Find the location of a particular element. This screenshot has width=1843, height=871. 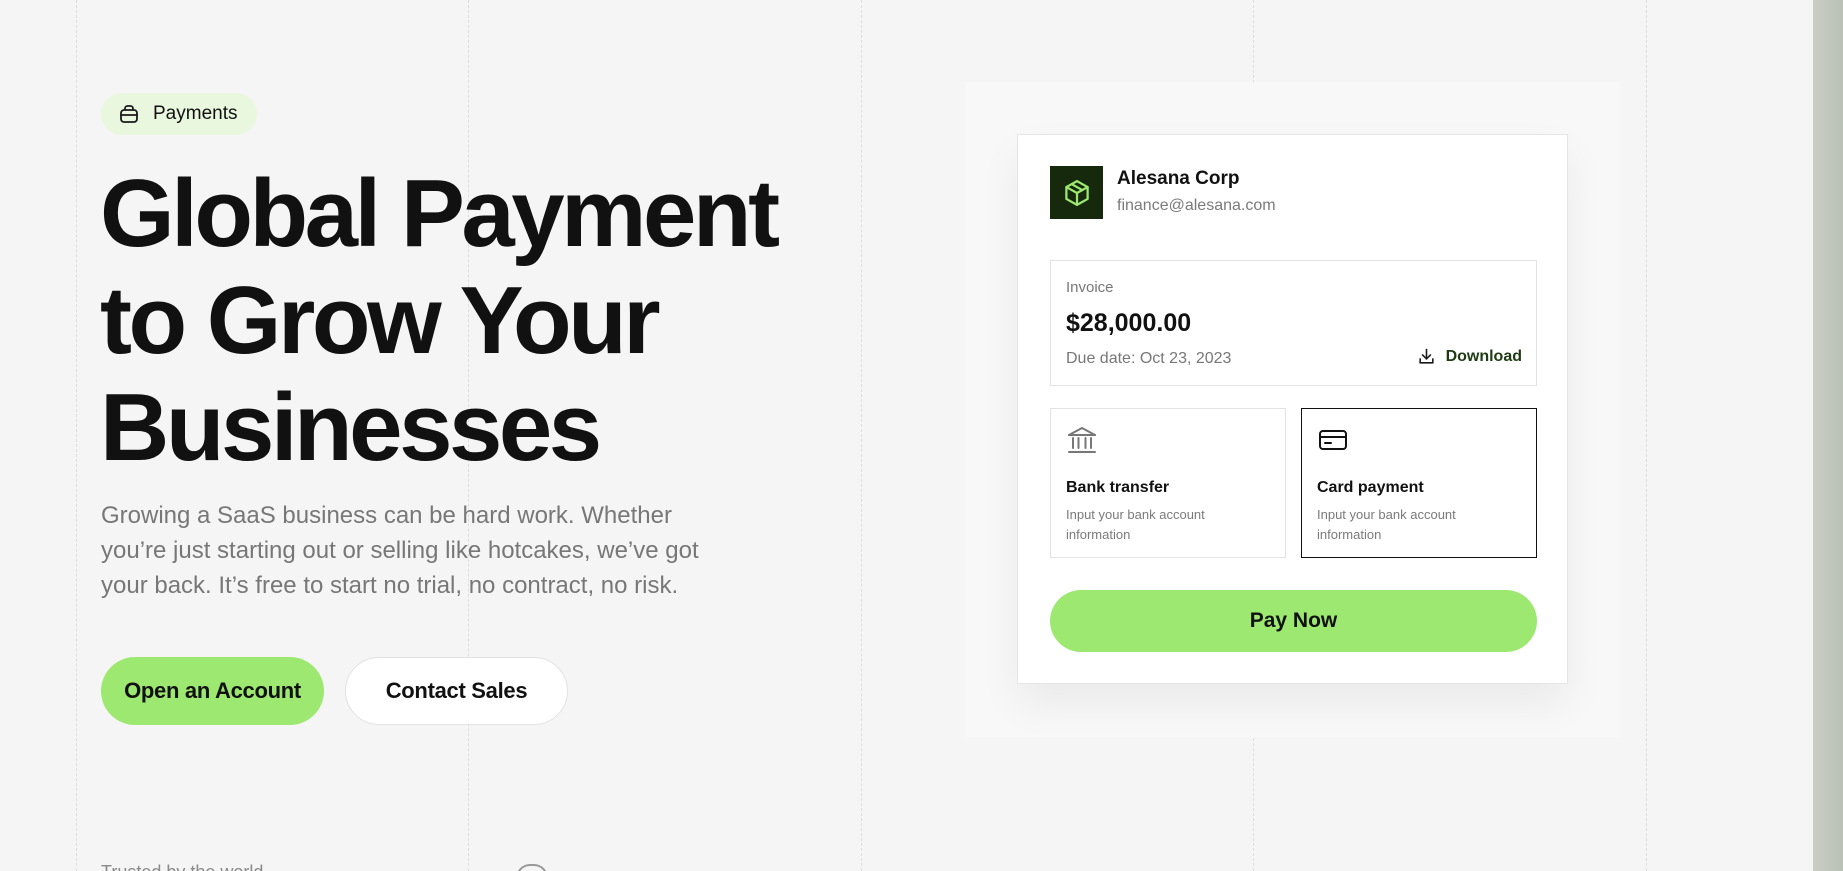

card-payment-title: Card payment is located at coordinates (1370, 487).